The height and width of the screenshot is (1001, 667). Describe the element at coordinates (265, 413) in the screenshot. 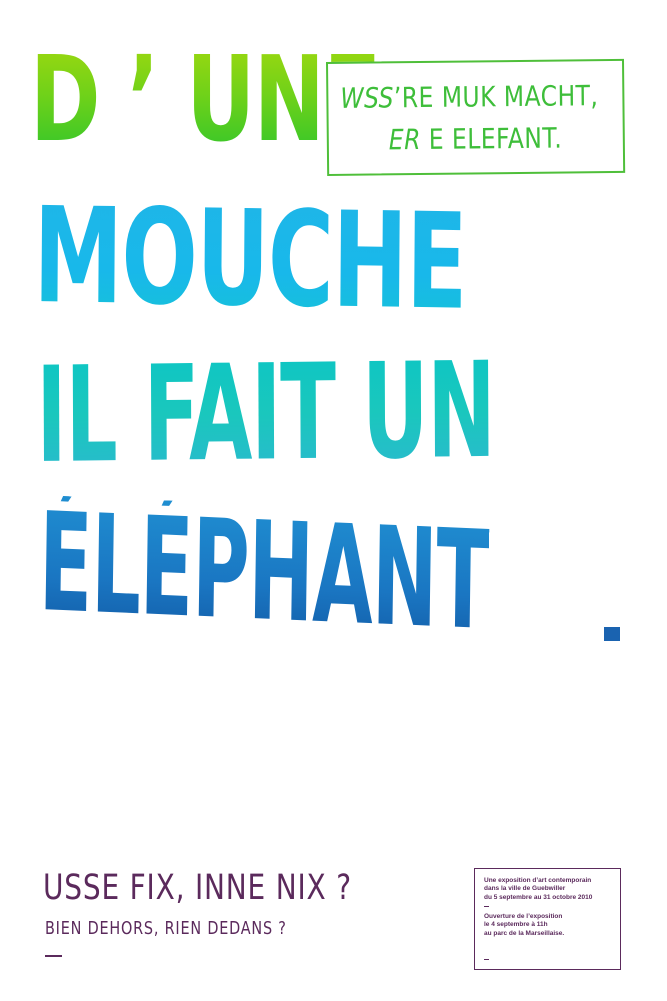

I see `headline-line-3: IL FAIT UN` at that location.